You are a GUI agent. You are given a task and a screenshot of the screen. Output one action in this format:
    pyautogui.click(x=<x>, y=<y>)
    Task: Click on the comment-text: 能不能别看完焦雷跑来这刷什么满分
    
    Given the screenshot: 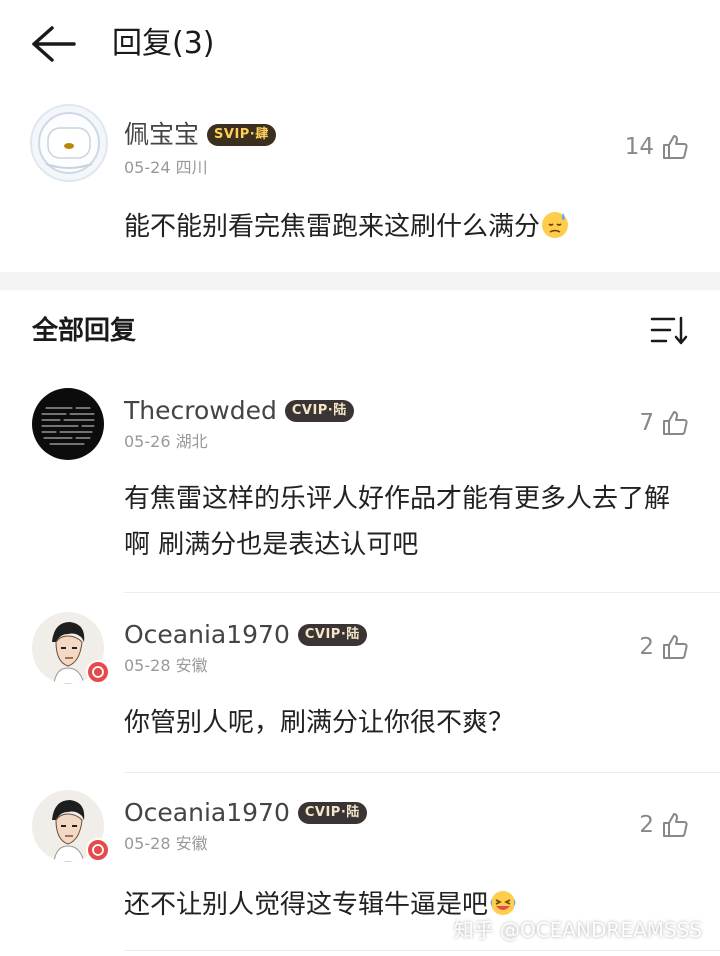 What is the action you would take?
    pyautogui.click(x=404, y=227)
    